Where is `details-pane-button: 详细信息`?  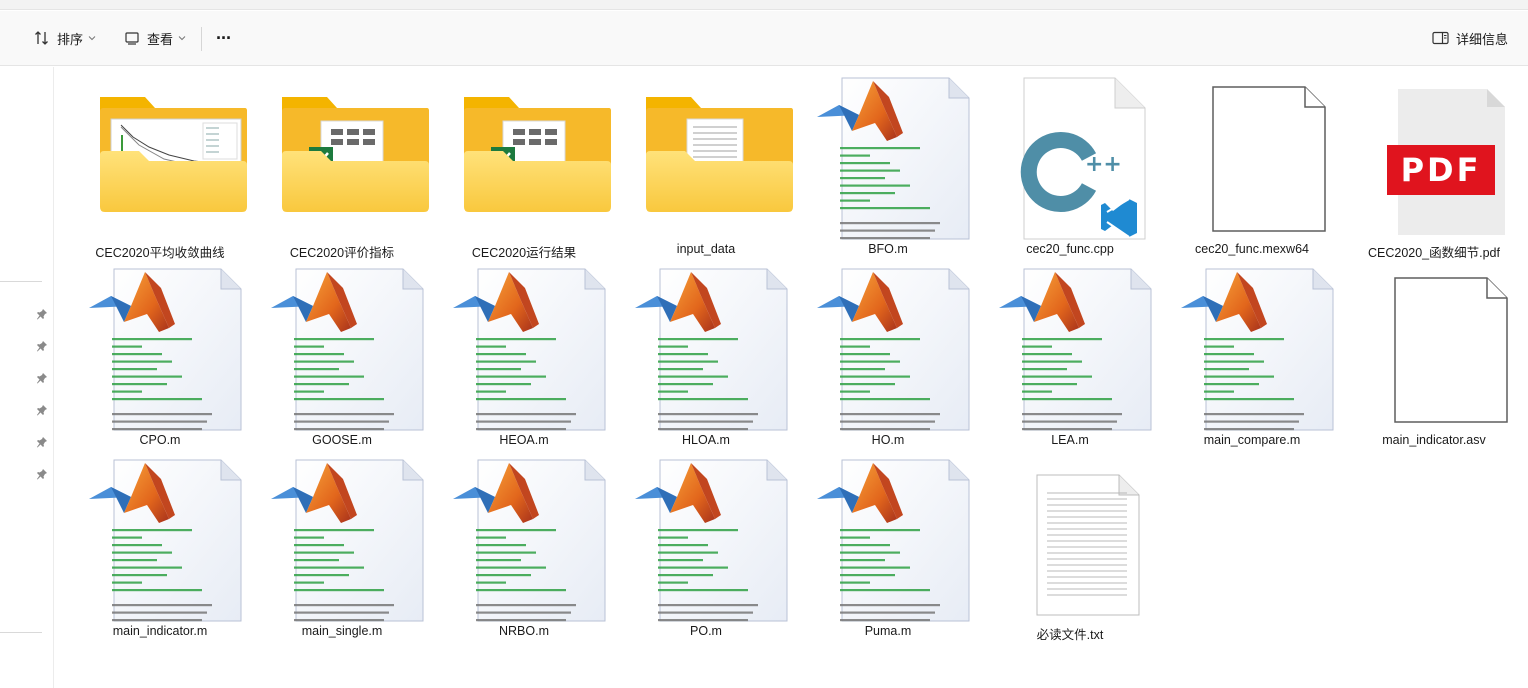
details-pane-button: 详细信息 is located at coordinates (1470, 38).